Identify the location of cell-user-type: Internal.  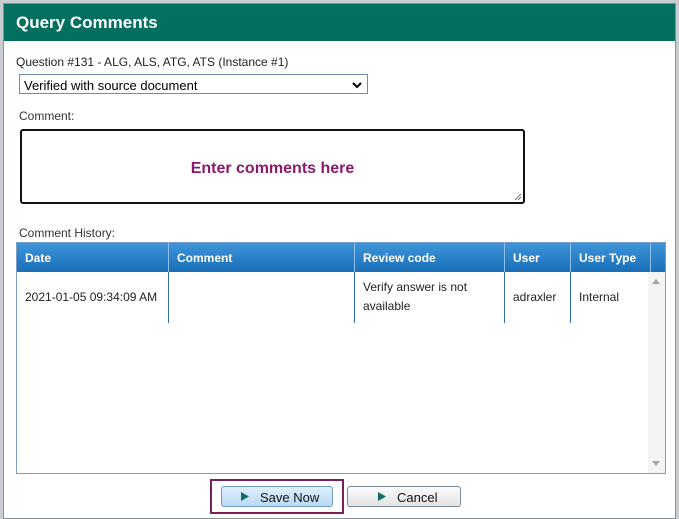
(599, 297).